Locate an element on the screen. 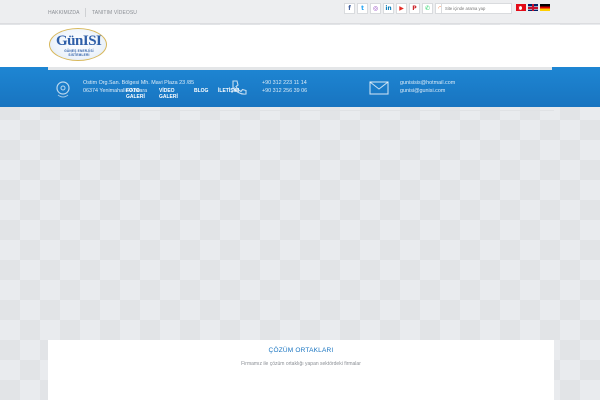 Image resolution: width=600 pixels, height=400 pixels. twitter-icon: t is located at coordinates (362, 8).